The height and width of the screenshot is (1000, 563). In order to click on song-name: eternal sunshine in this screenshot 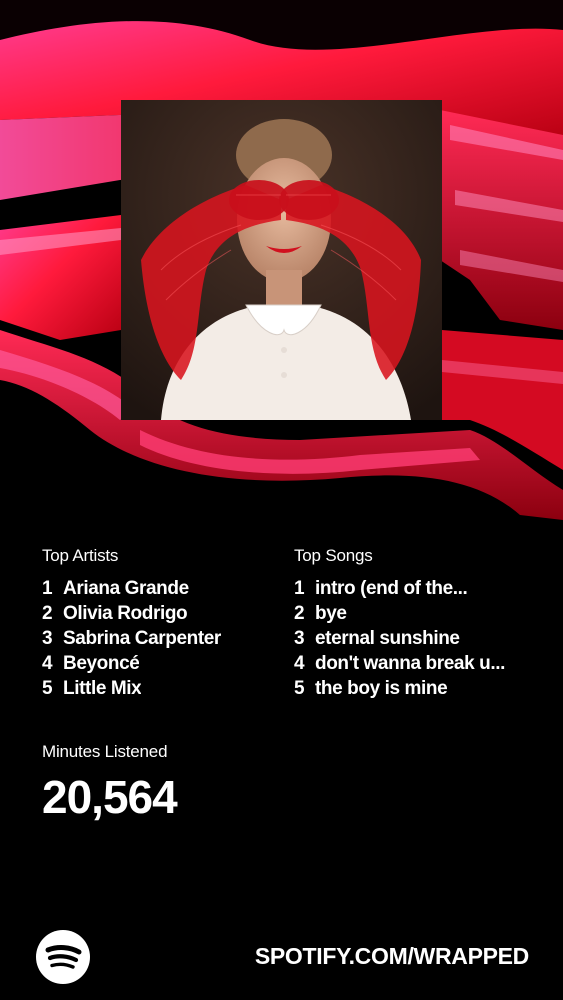, I will do `click(387, 638)`.